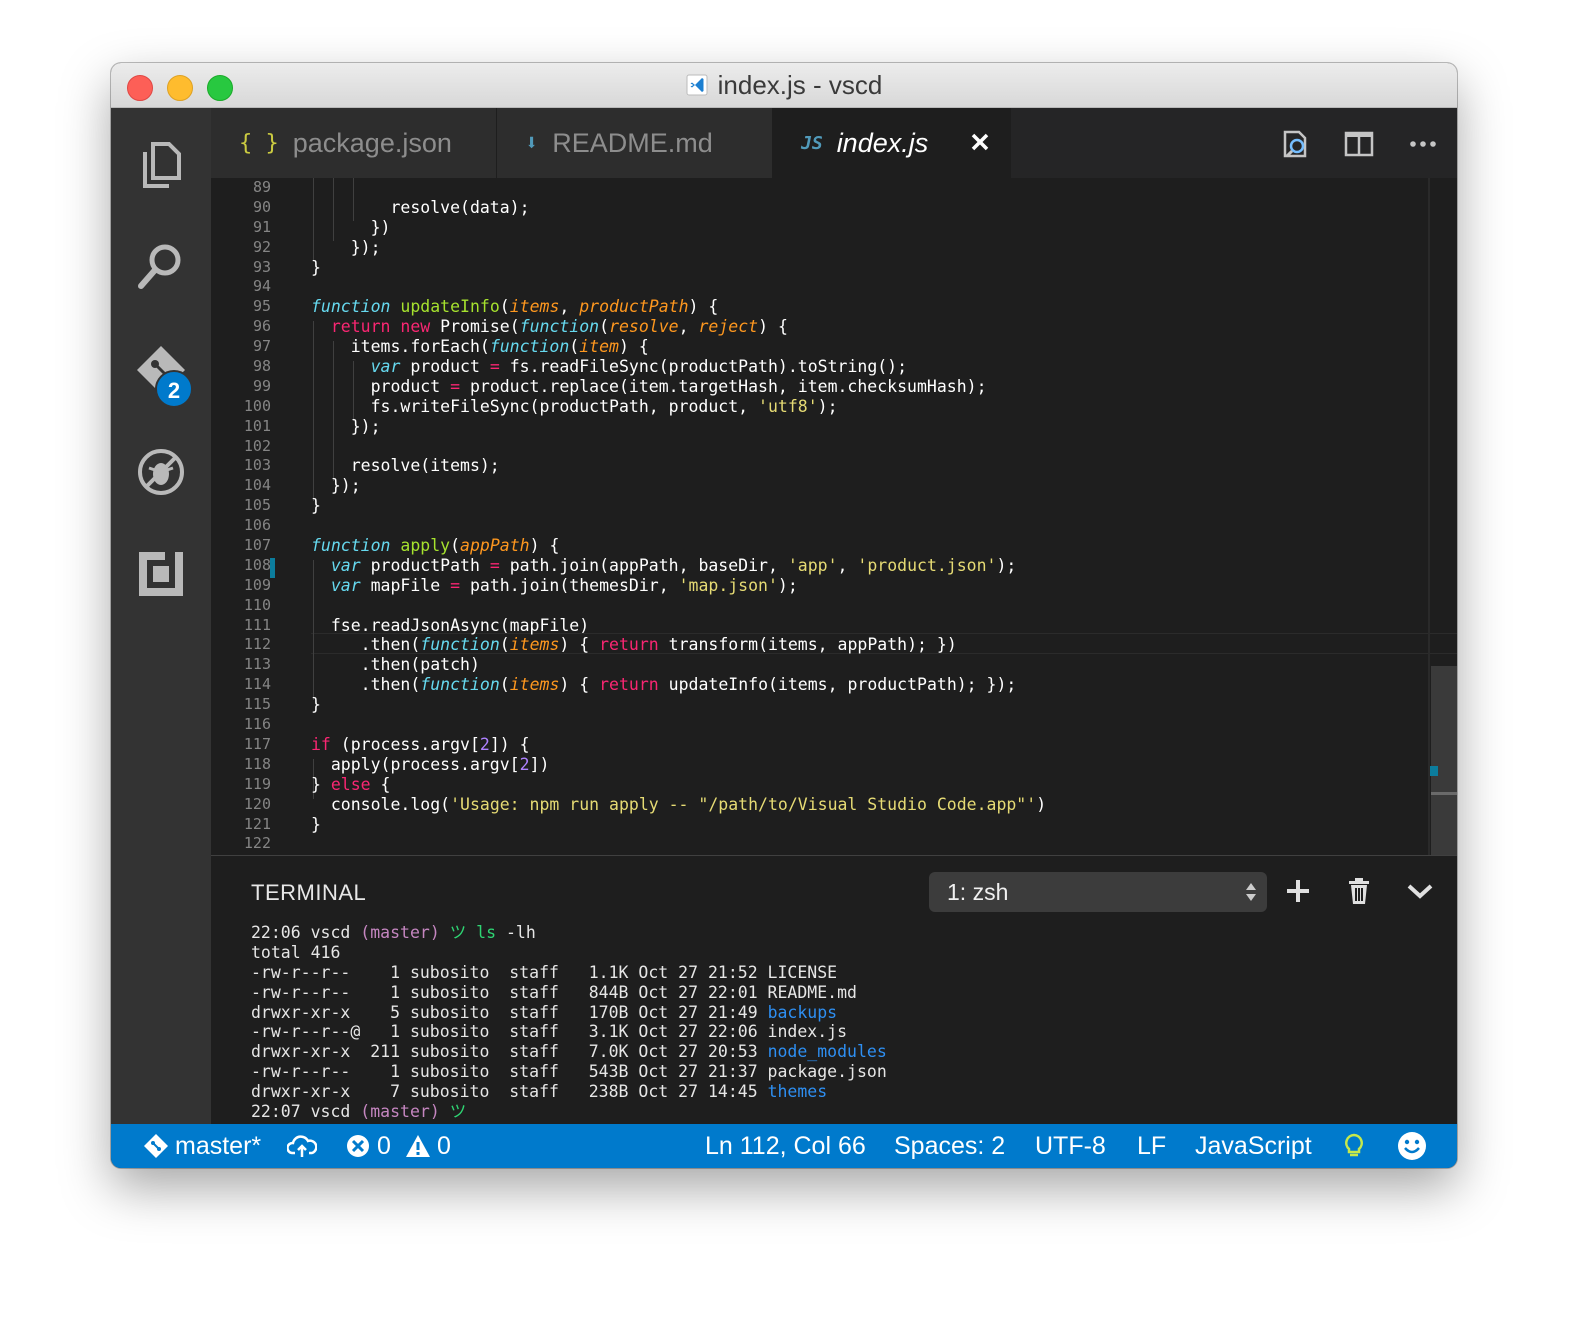  Describe the element at coordinates (257, 564) in the screenshot. I see `line-number: 108` at that location.